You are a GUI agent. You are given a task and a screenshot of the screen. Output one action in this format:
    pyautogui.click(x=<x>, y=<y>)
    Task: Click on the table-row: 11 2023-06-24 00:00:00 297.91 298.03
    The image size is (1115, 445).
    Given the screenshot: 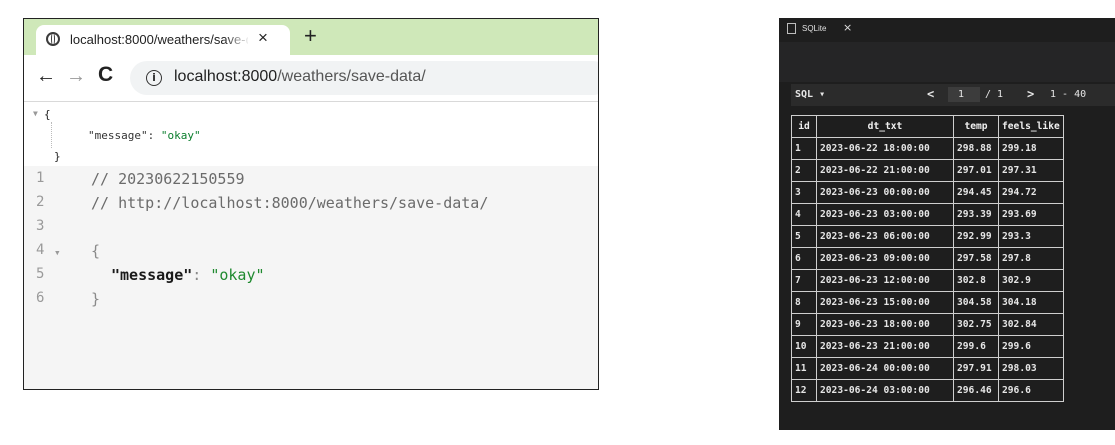 What is the action you would take?
    pyautogui.click(x=927, y=368)
    